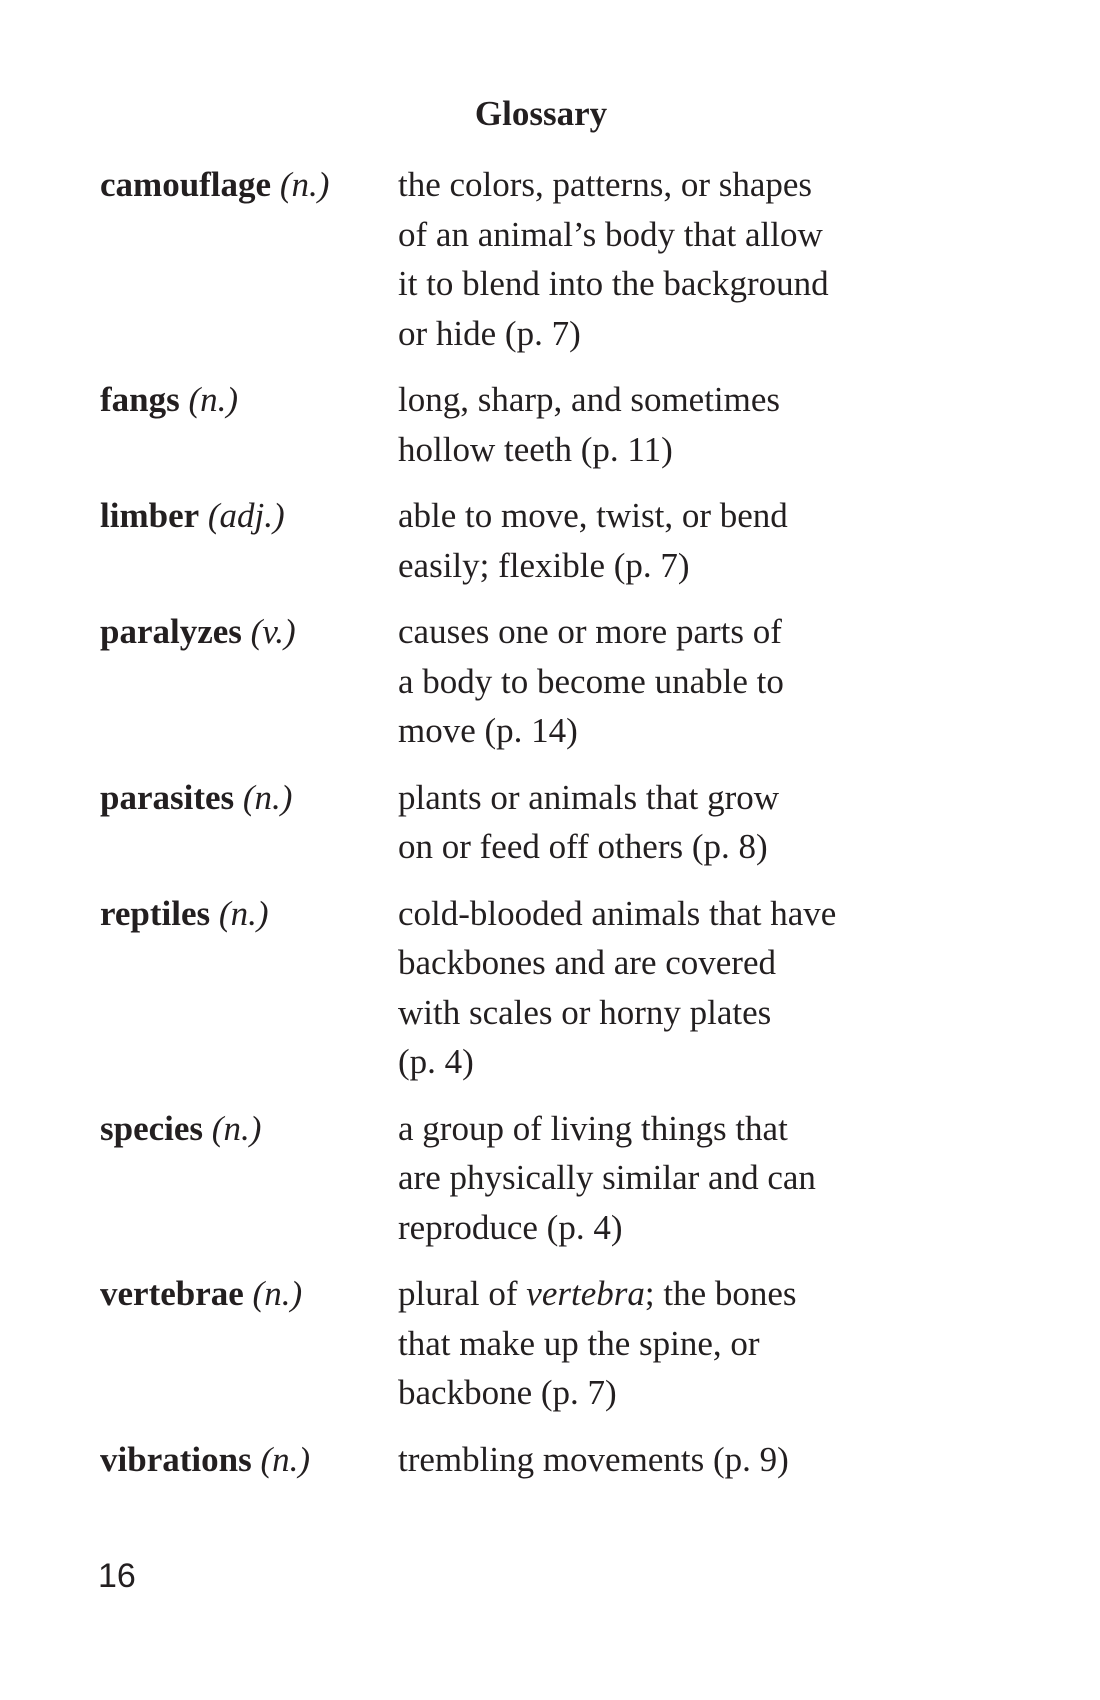  Describe the element at coordinates (544, 565) in the screenshot. I see `definition-line: easily; flexible (p. 7)` at that location.